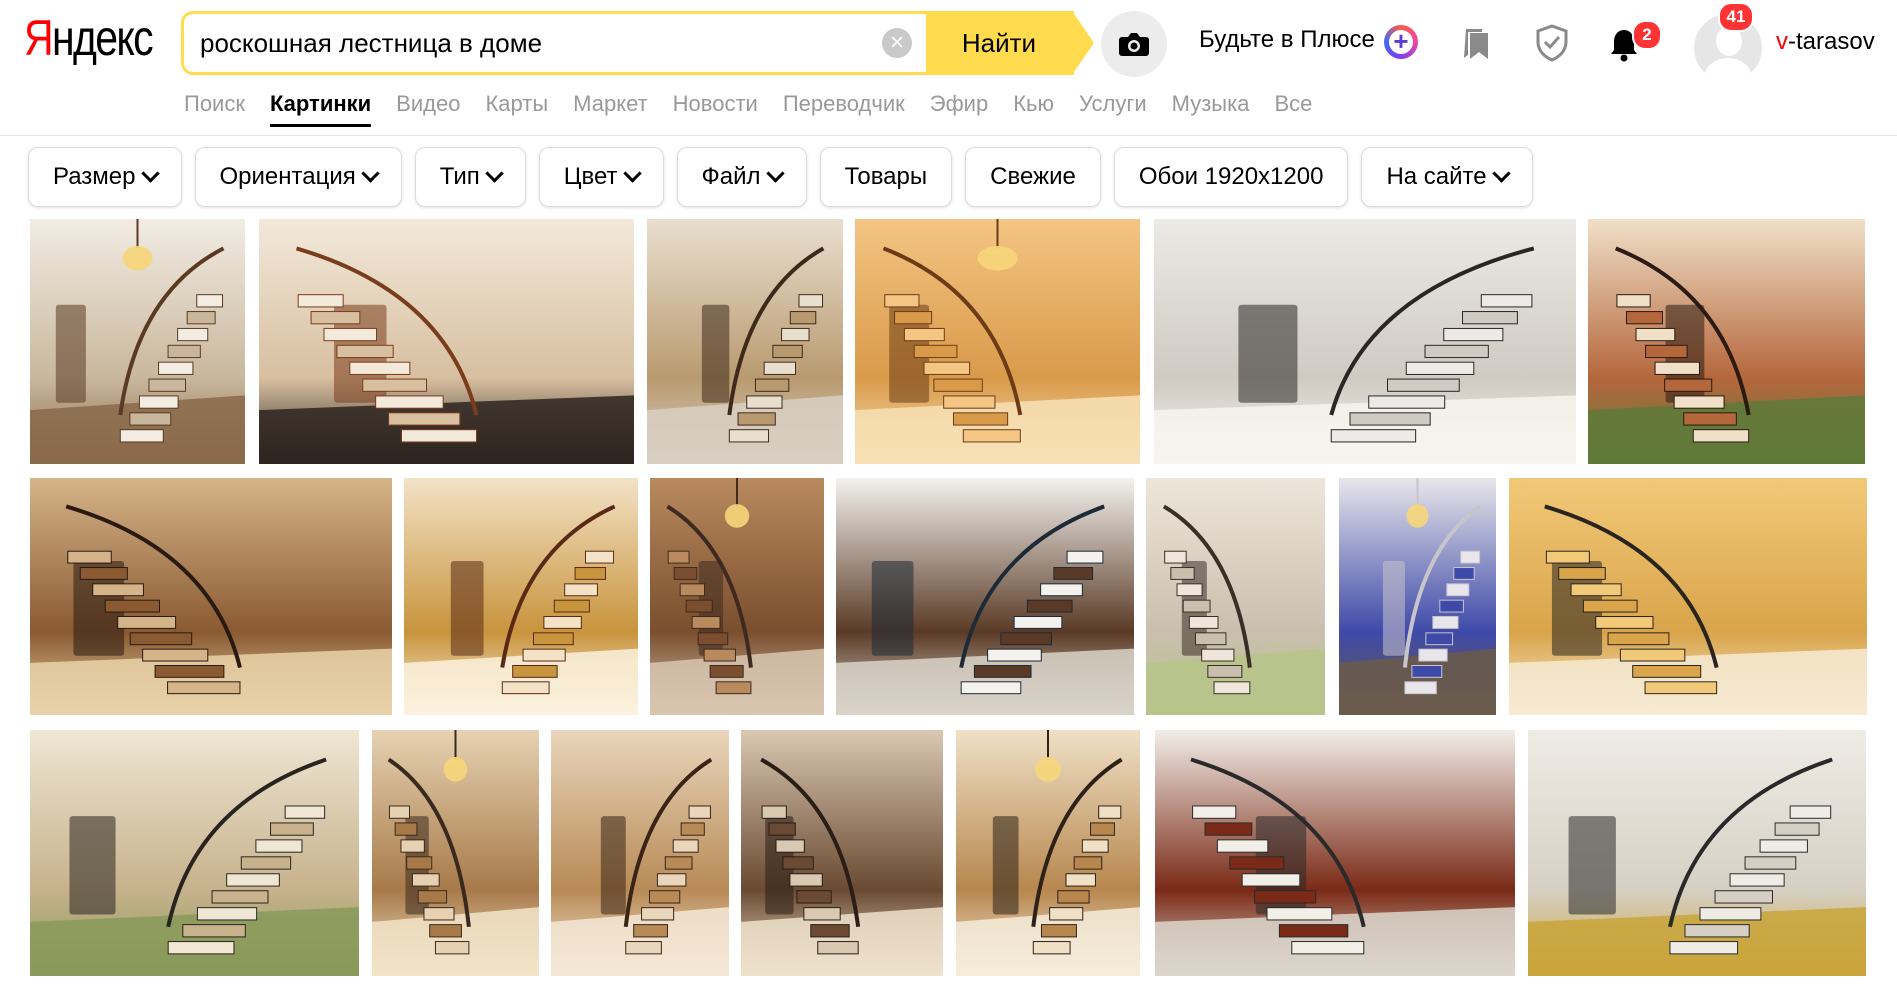 The height and width of the screenshot is (989, 1897). I want to click on filter-button: Свежие, so click(1033, 177).